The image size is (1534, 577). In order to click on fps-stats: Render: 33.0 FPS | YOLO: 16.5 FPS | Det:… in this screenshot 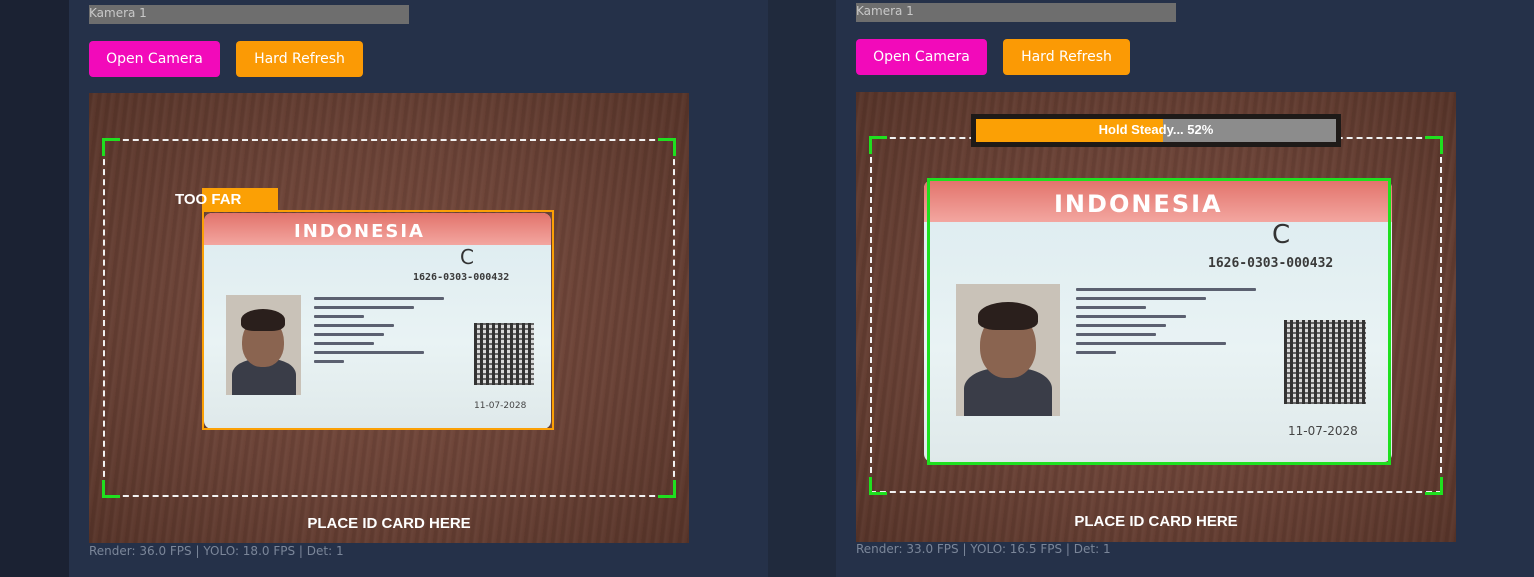, I will do `click(983, 549)`.